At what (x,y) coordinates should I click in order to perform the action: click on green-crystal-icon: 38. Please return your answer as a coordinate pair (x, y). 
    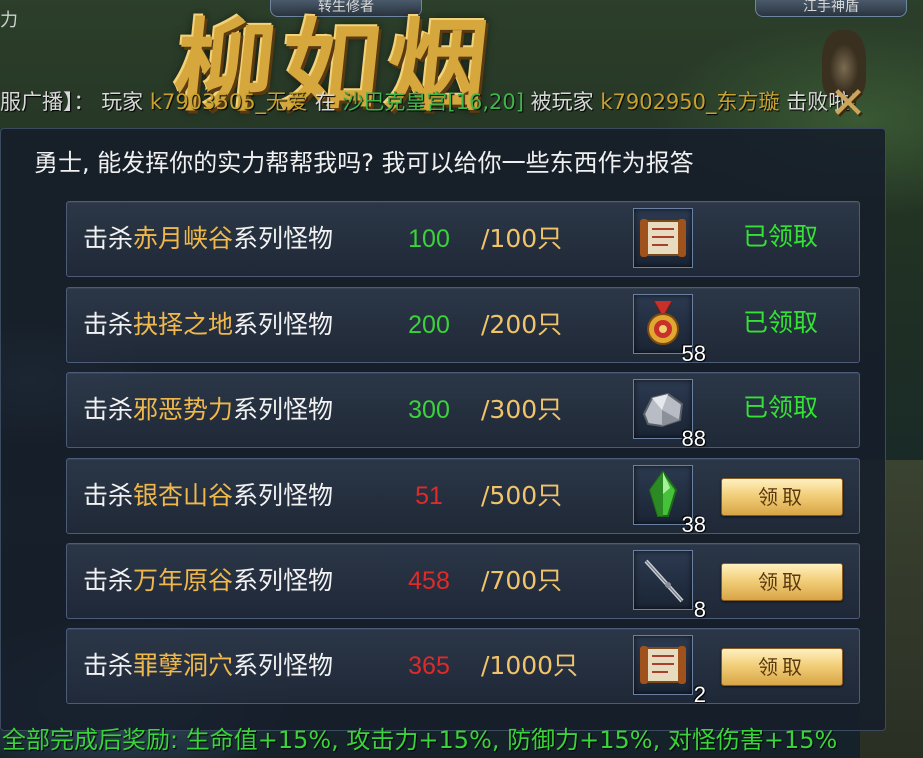
    Looking at the image, I should click on (669, 501).